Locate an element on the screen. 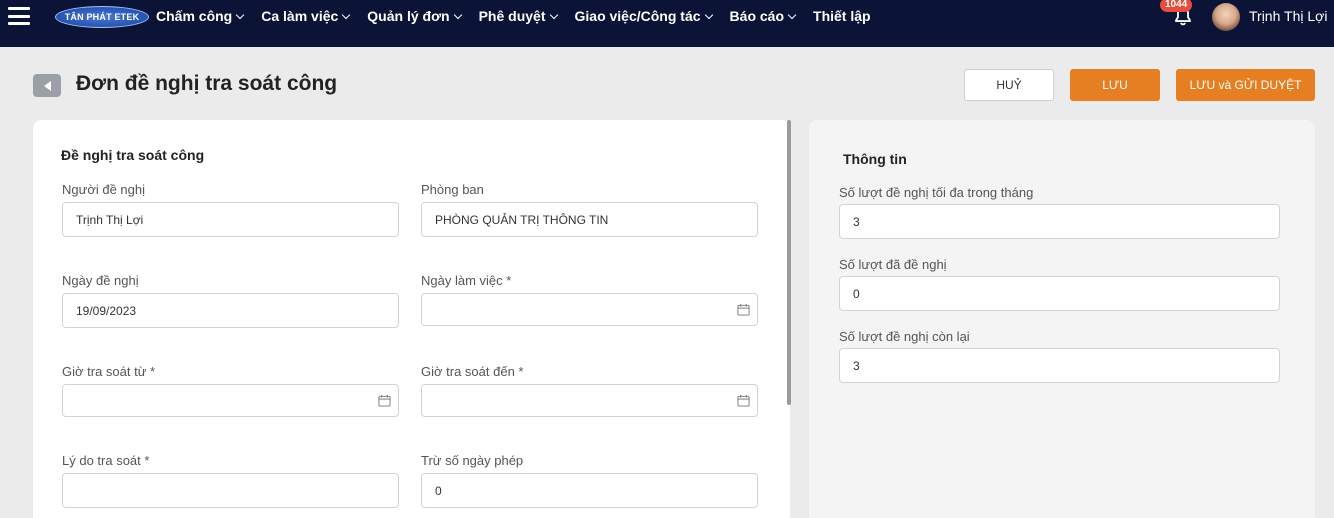 Image resolution: width=1334 pixels, height=518 pixels. back-arrow-icon is located at coordinates (47, 85).